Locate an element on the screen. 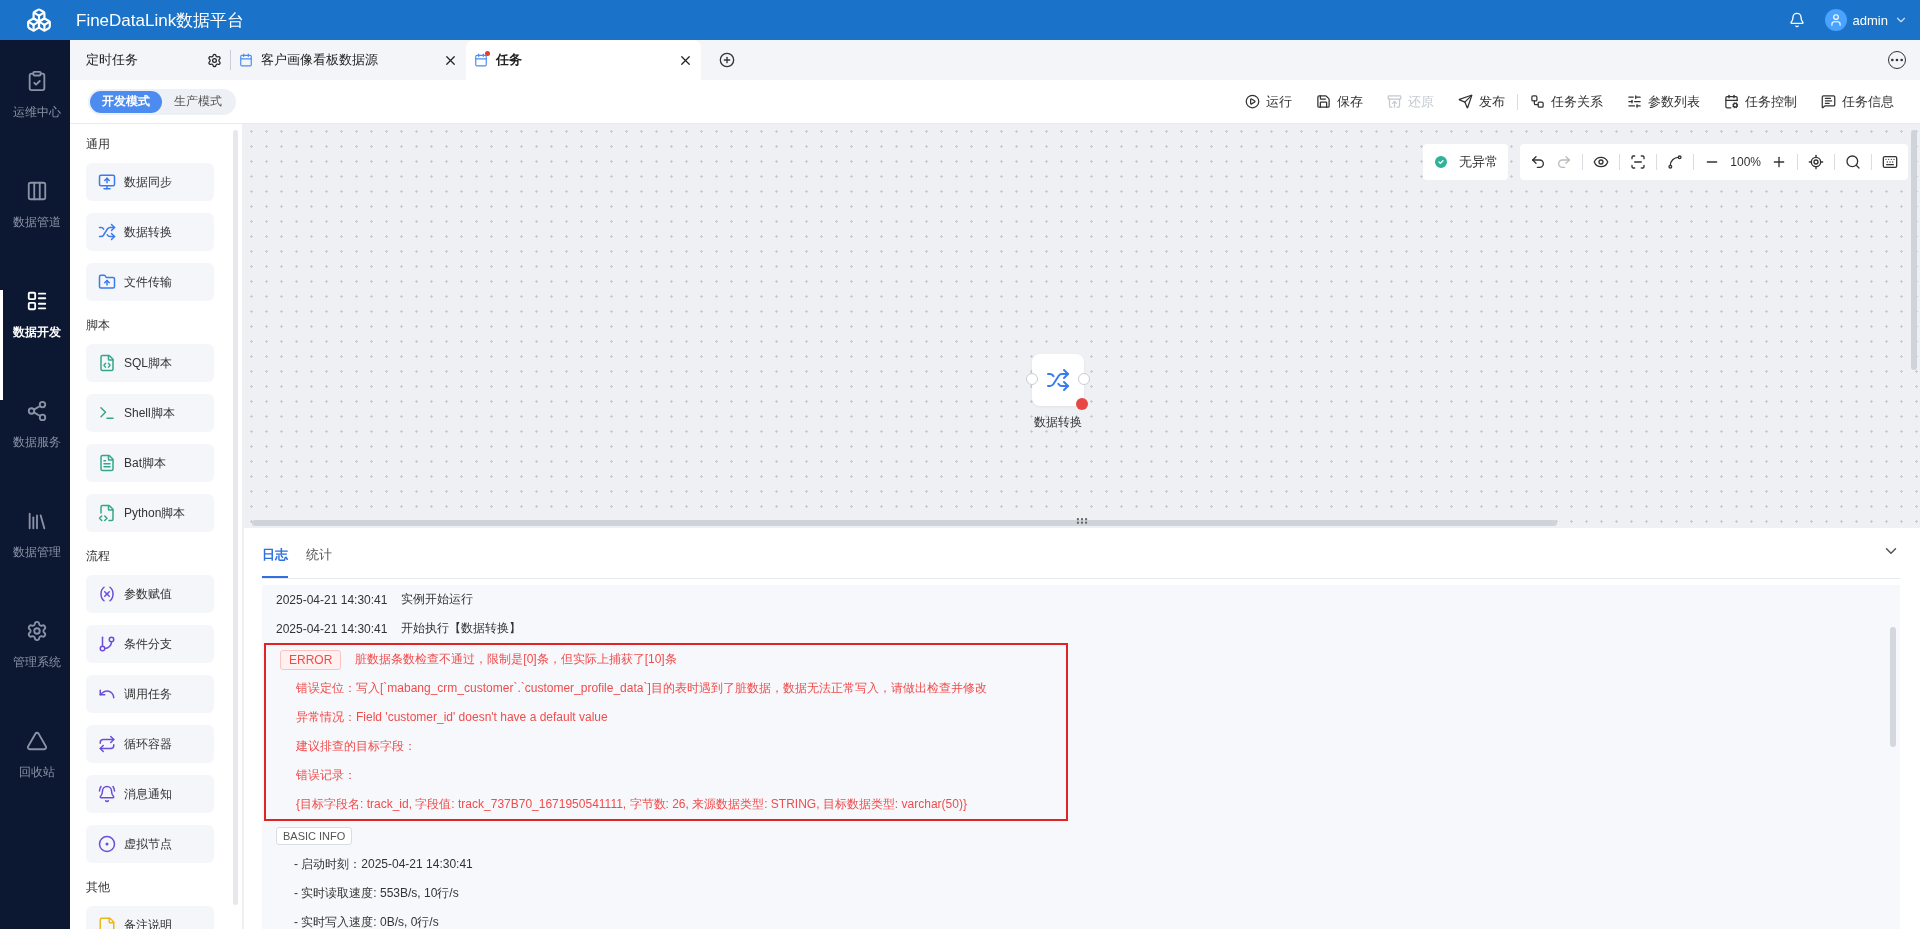 The image size is (1920, 929). restore-icon is located at coordinates (1394, 101).